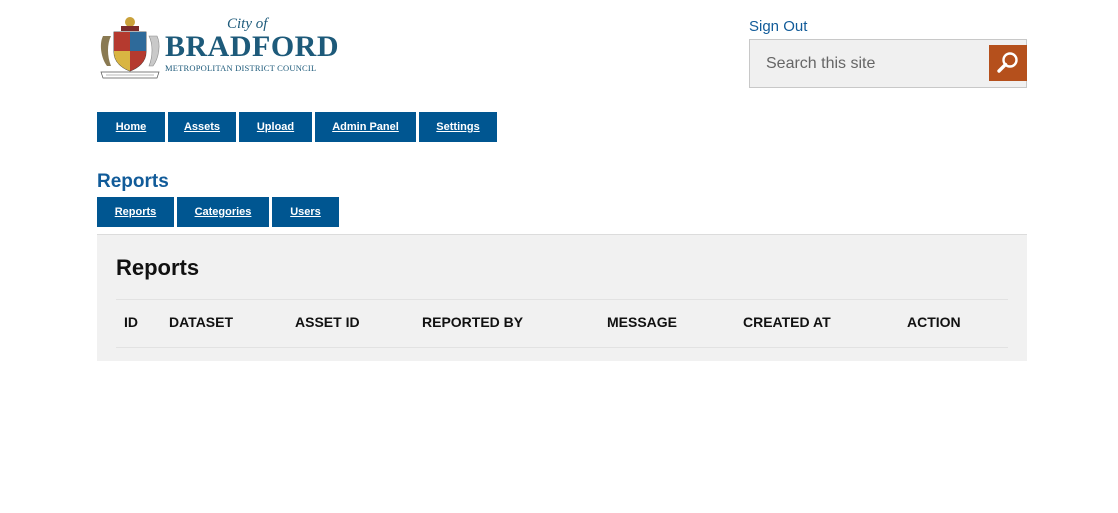 This screenshot has width=1118, height=513. Describe the element at coordinates (158, 267) in the screenshot. I see `panel-title: Reports` at that location.